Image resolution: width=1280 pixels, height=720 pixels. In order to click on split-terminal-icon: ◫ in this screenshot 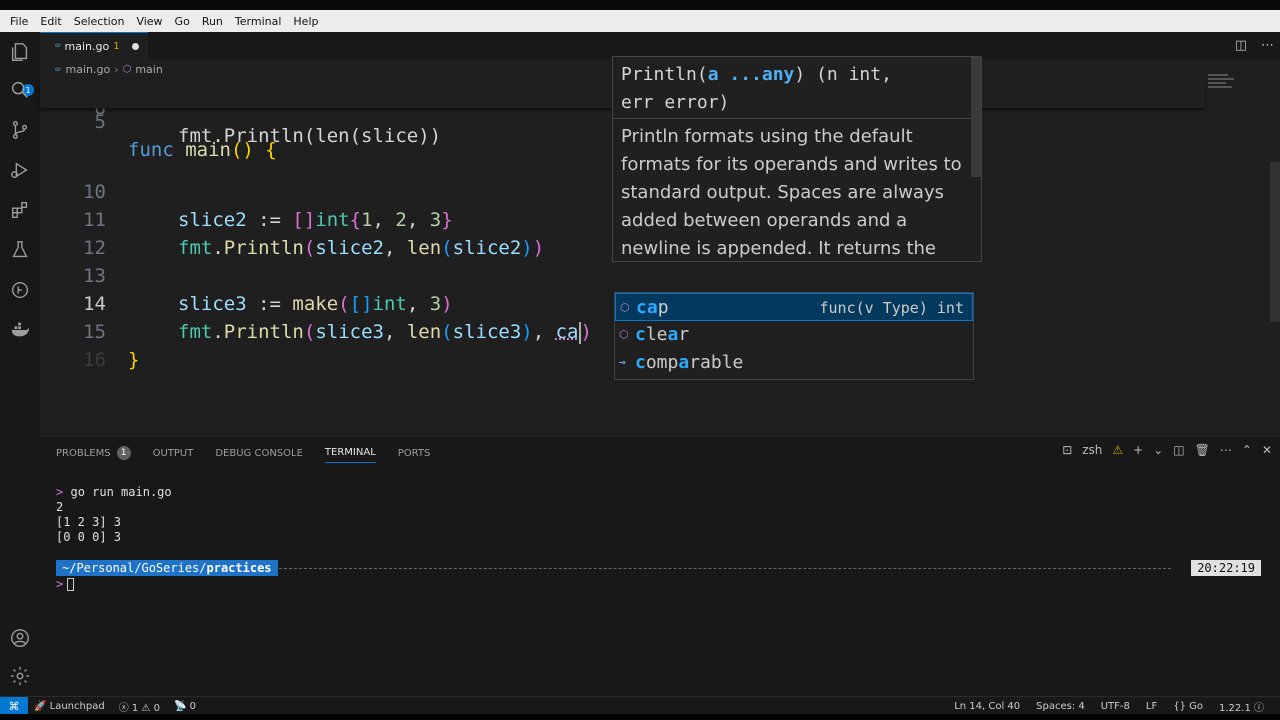, I will do `click(1178, 450)`.